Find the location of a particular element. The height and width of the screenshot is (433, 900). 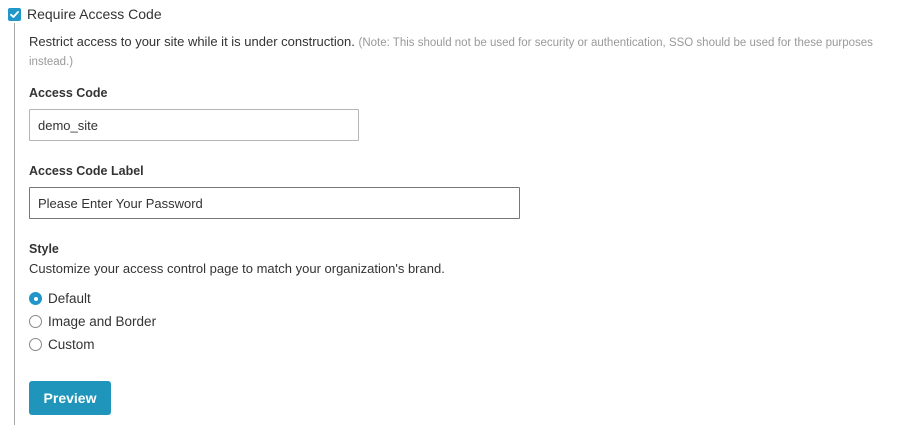

radio-custom is located at coordinates (35, 344).